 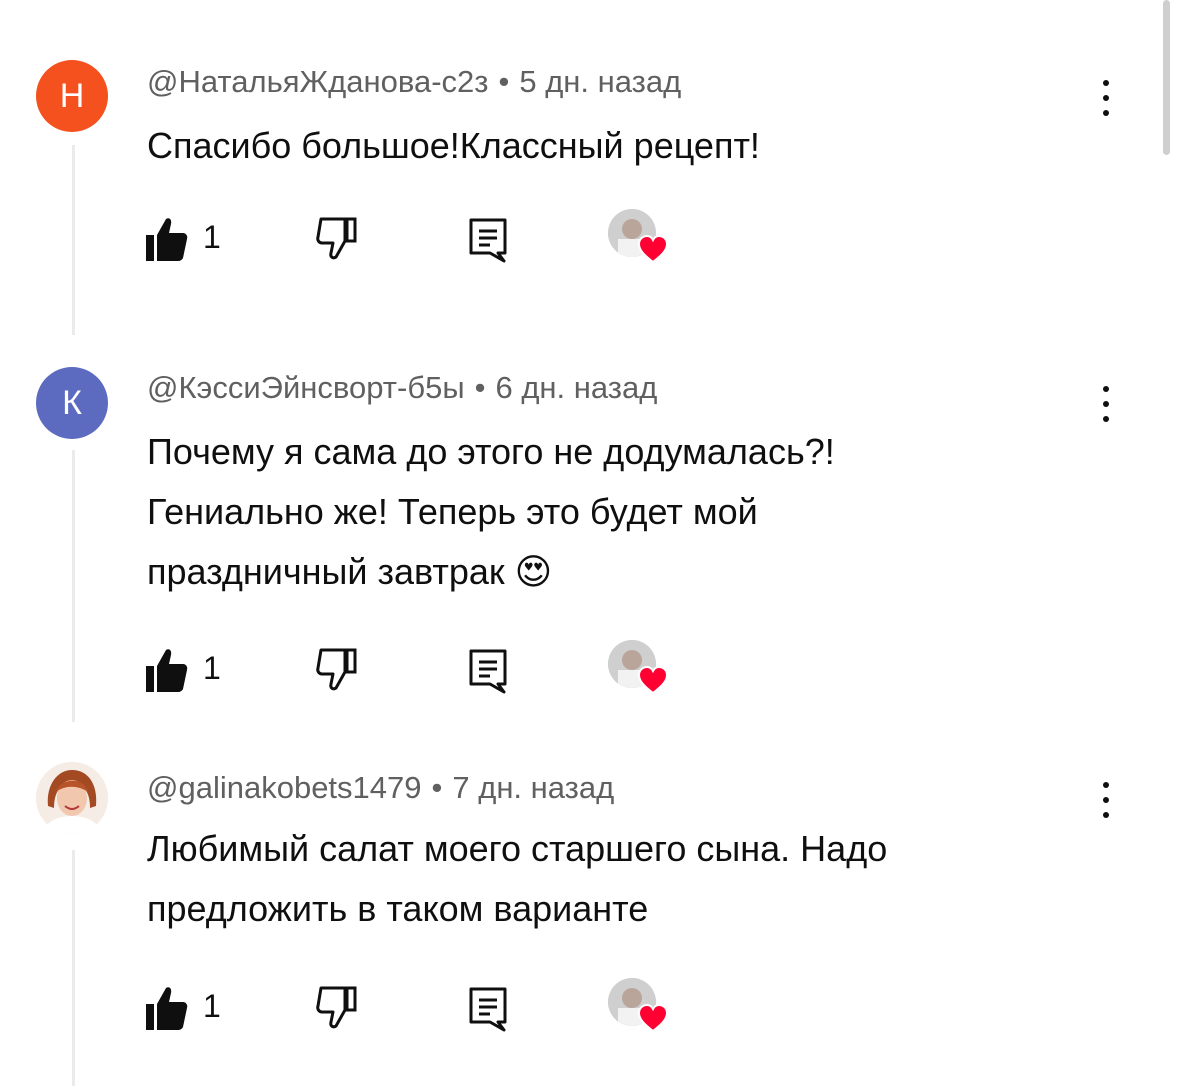 What do you see at coordinates (317, 81) in the screenshot?
I see `author-name: @НатальяЖданова-с2з` at bounding box center [317, 81].